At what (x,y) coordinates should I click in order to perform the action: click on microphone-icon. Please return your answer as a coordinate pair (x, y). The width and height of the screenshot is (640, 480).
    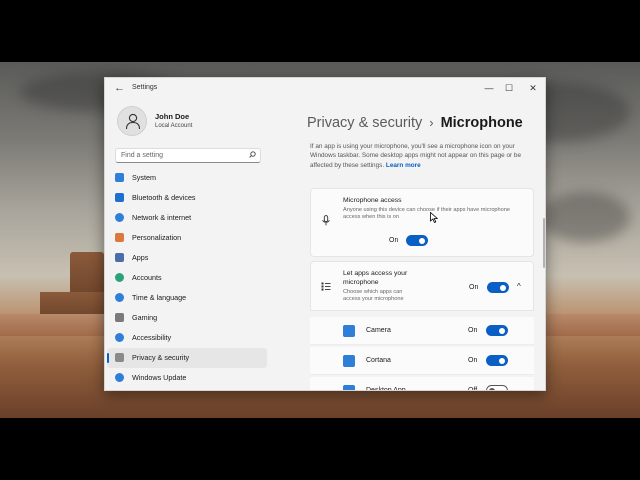
    Looking at the image, I should click on (326, 221).